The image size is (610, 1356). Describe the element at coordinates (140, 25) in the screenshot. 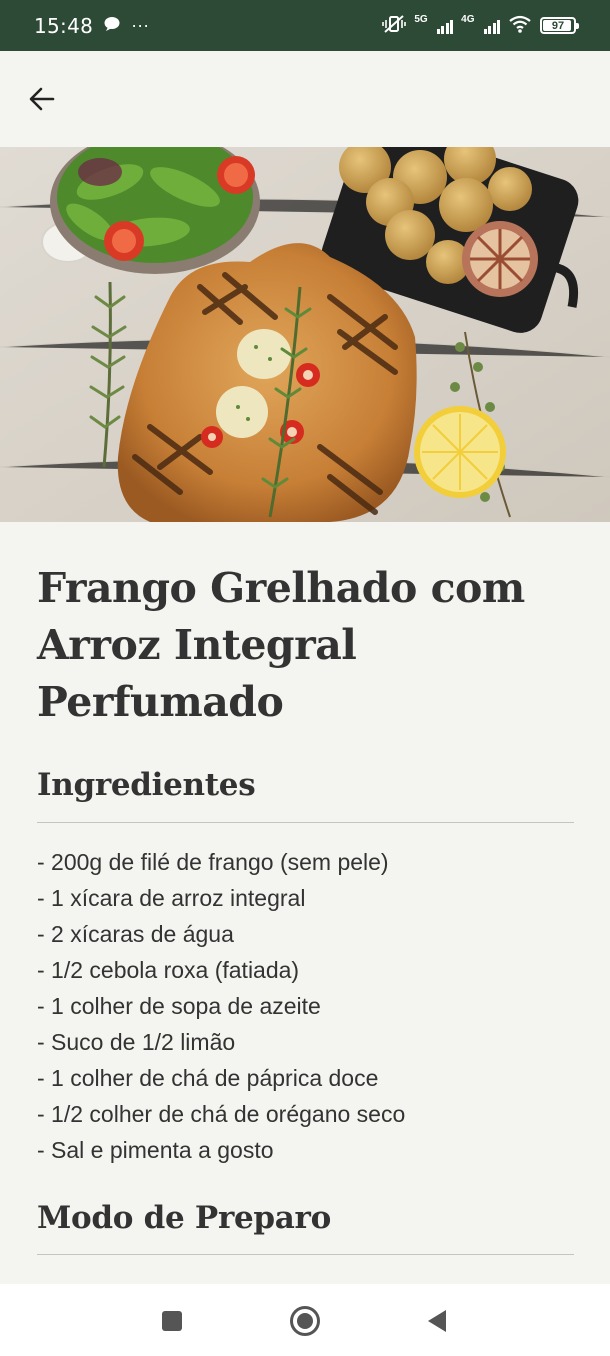

I see `more-notifications-icon: ···` at that location.